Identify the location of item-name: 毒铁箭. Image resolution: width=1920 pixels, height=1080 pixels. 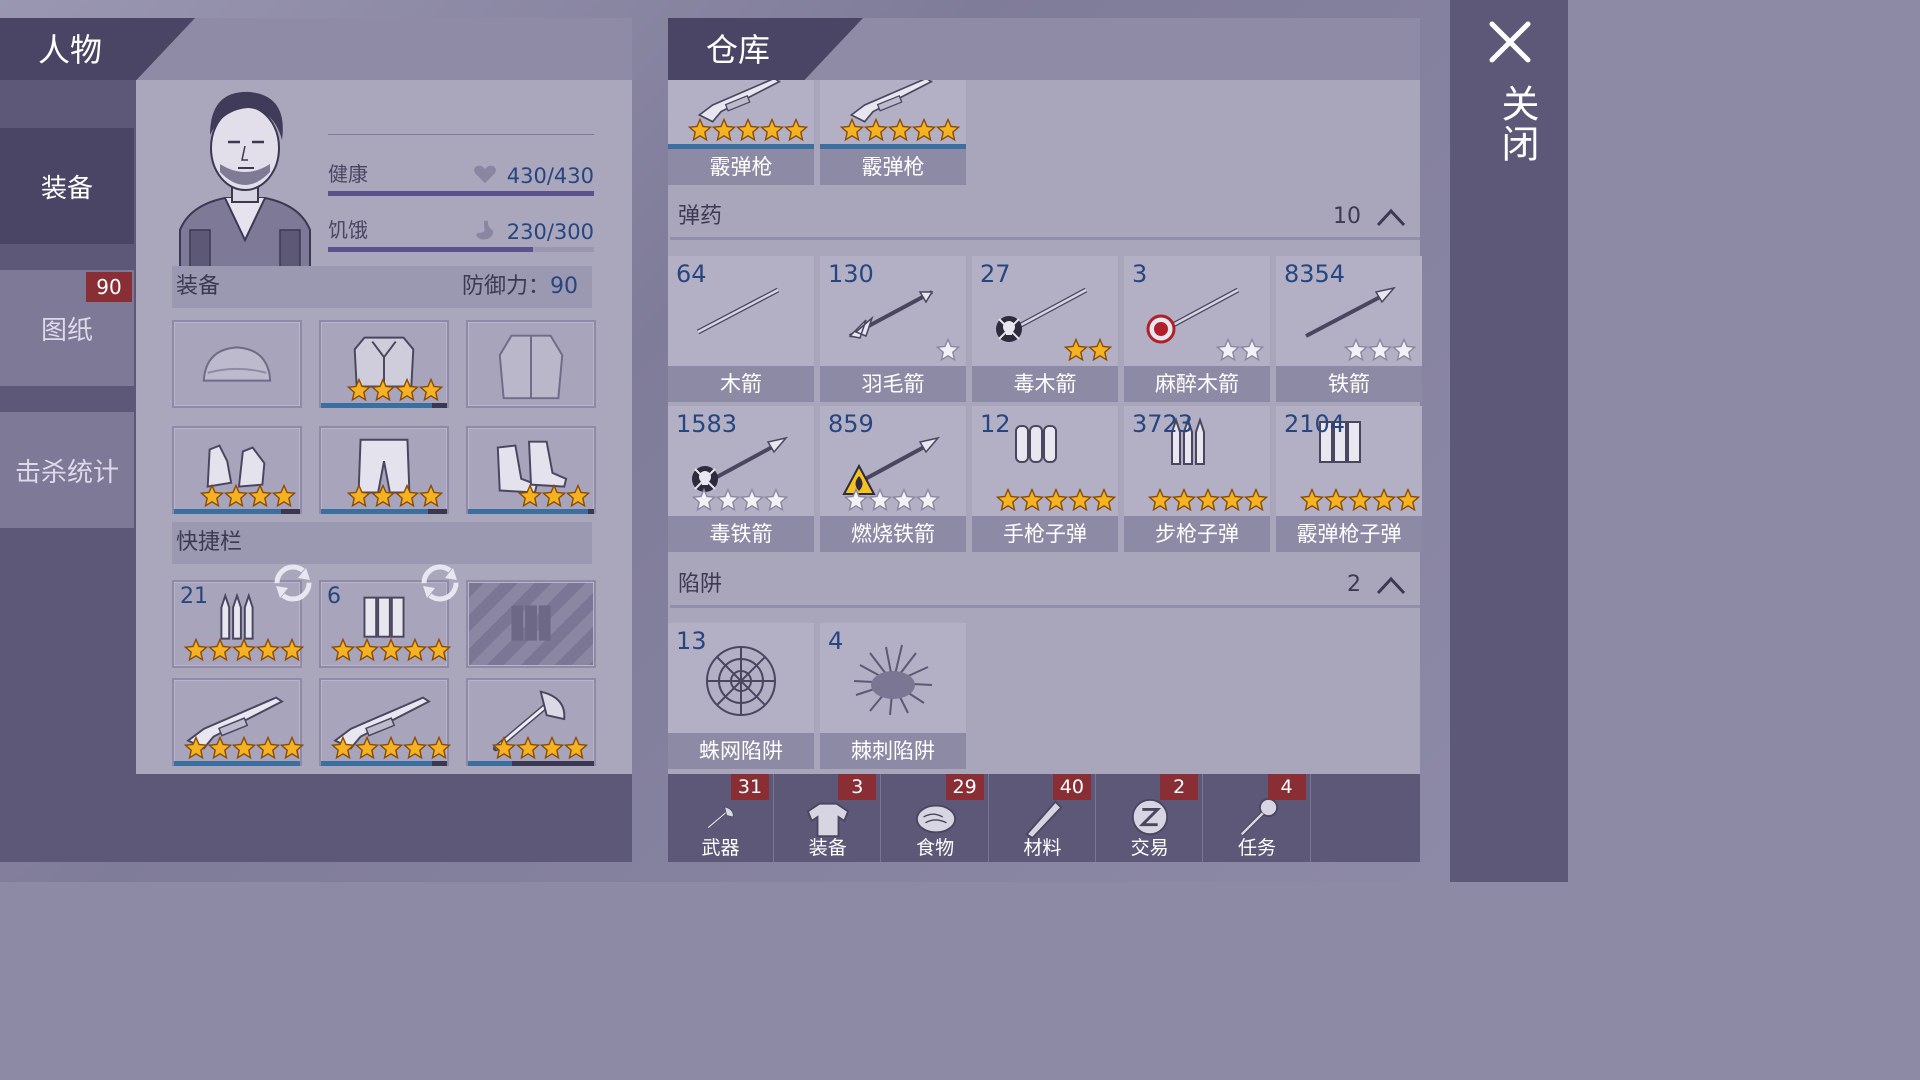
(741, 534).